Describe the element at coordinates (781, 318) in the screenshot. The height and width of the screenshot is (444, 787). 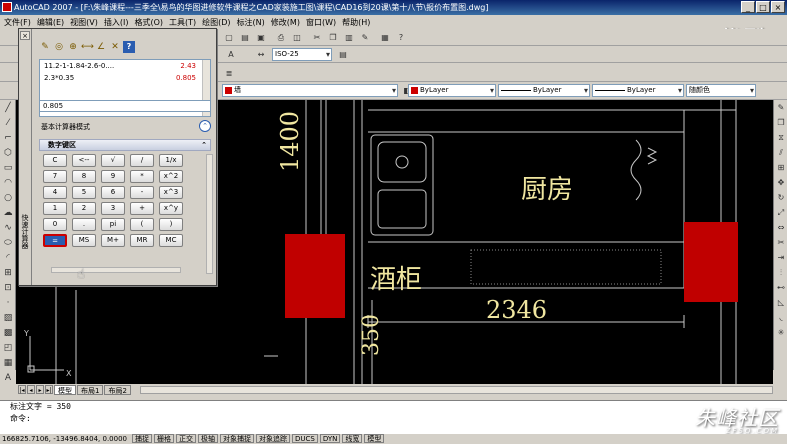
I see `fillet-icon: ◟` at that location.